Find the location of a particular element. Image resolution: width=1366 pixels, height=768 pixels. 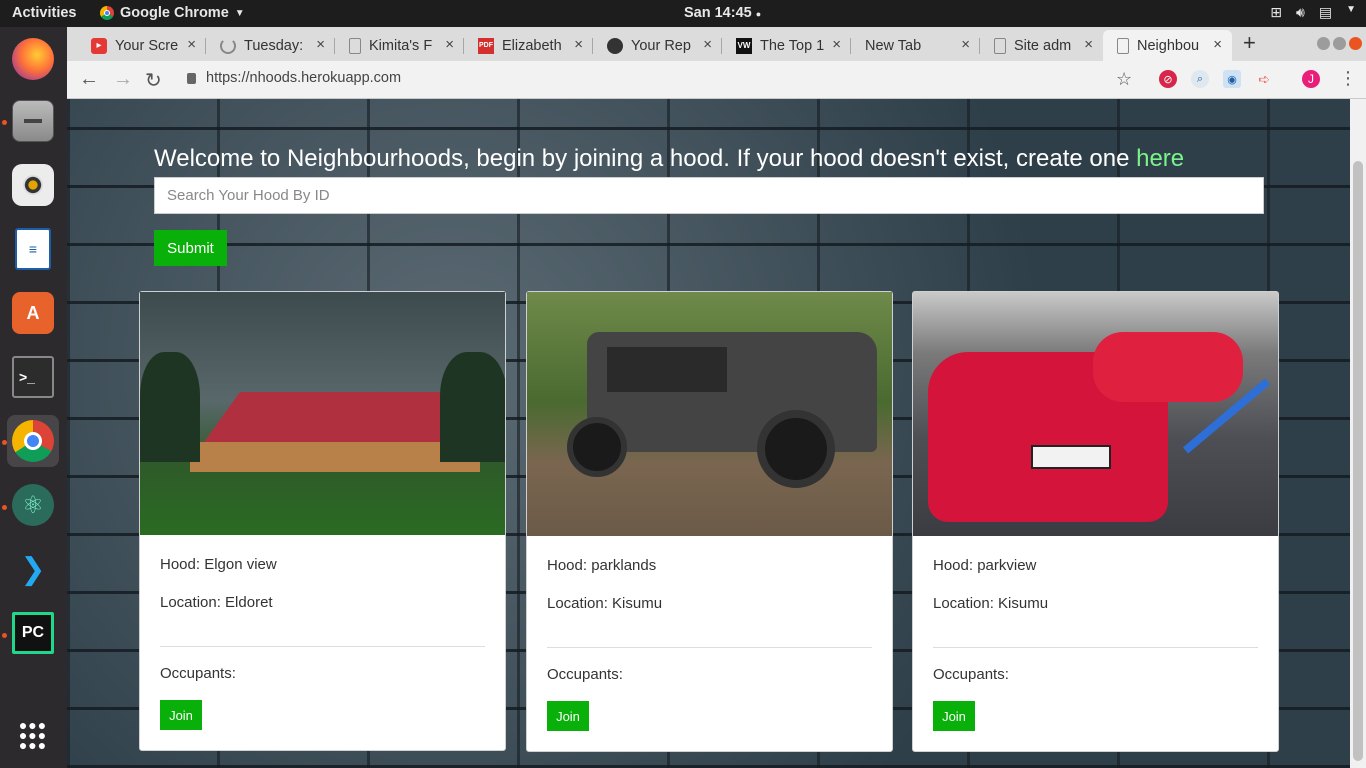

back-button: ← is located at coordinates (89, 79).